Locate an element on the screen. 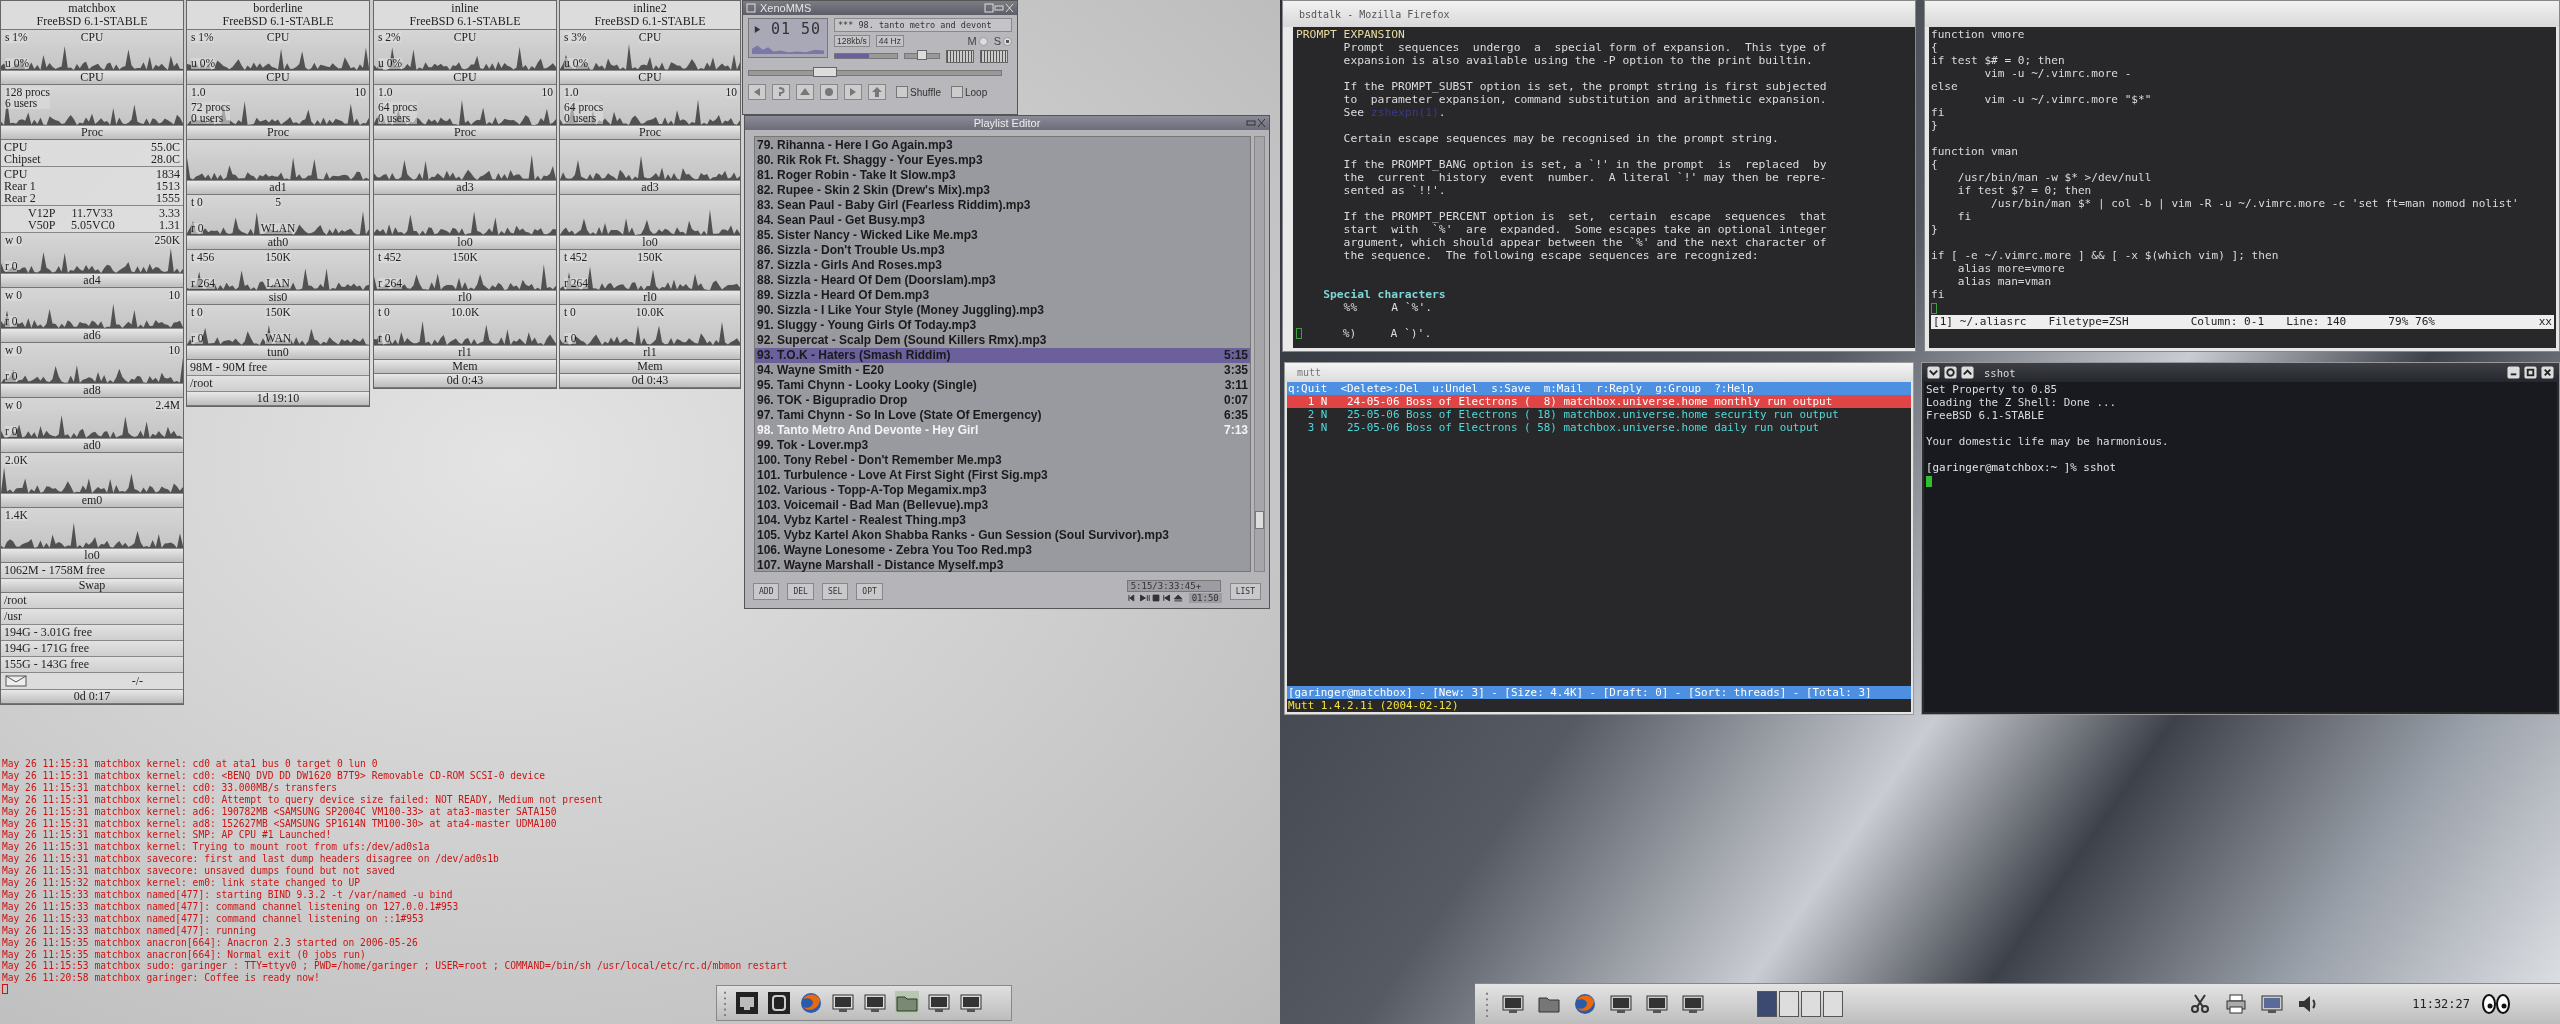 The height and width of the screenshot is (1024, 2560). text-cursor is located at coordinates (1299, 333).